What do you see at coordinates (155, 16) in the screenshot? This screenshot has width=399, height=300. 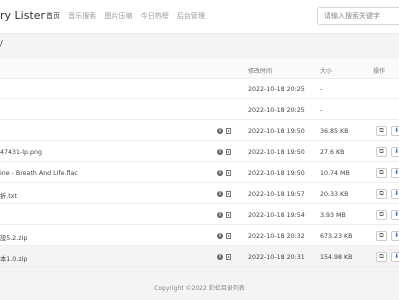 I see `nav-hot-list: 今日热榜` at bounding box center [155, 16].